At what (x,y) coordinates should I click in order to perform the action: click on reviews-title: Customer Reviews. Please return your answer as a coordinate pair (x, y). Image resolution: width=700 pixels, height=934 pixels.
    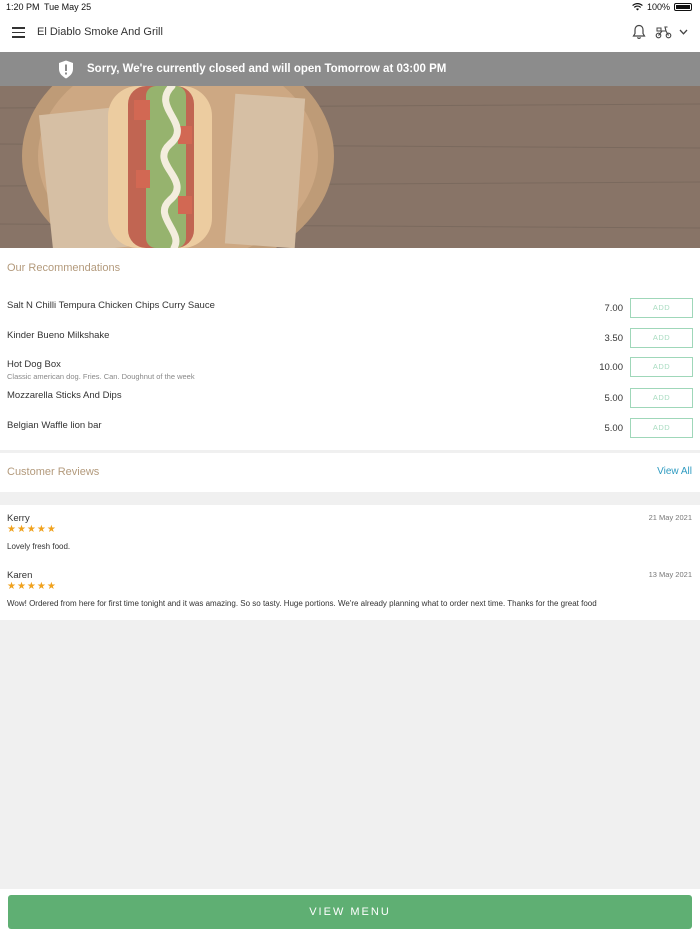
    Looking at the image, I should click on (53, 472).